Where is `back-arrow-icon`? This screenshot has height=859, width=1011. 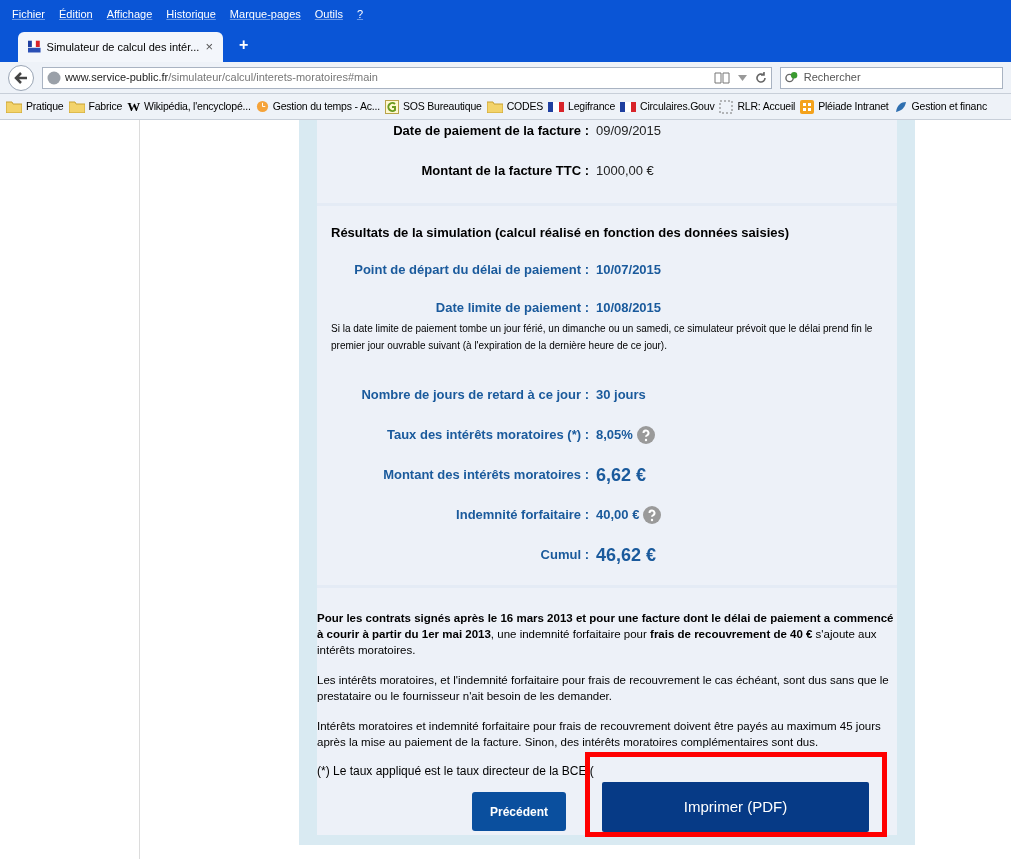
back-arrow-icon is located at coordinates (20, 77).